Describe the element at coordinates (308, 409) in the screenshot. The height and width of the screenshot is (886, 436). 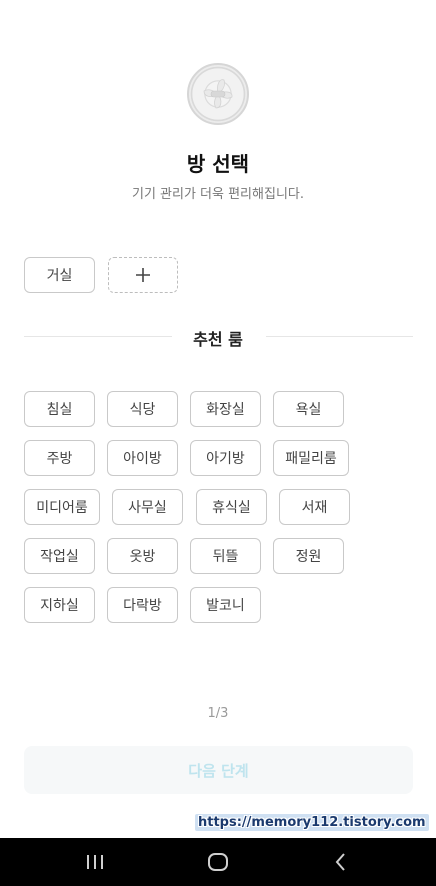
I see `room-chip-bathroom: 욕실` at that location.